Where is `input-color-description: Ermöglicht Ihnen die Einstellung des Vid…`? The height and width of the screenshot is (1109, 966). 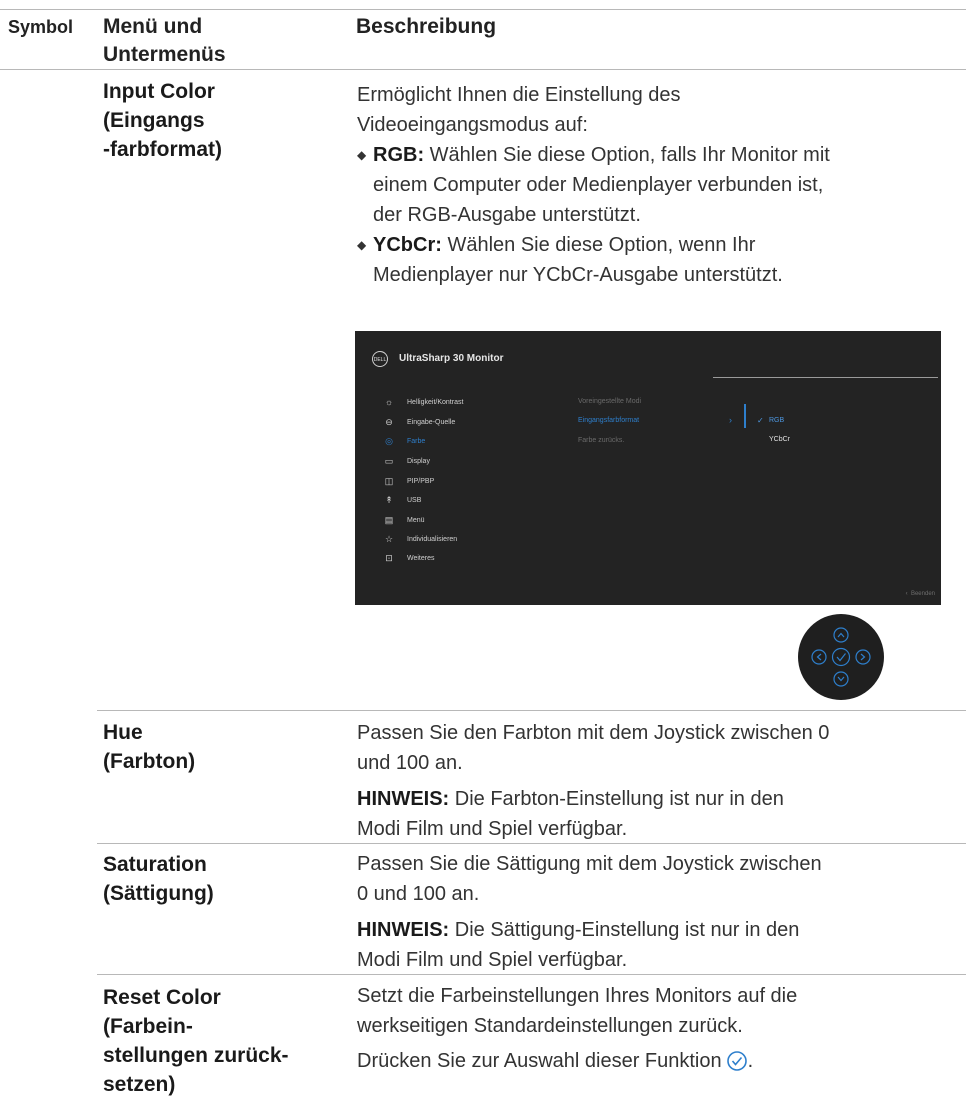
input-color-description: Ermöglicht Ihnen die Einstellung des Vid… is located at coordinates (657, 185).